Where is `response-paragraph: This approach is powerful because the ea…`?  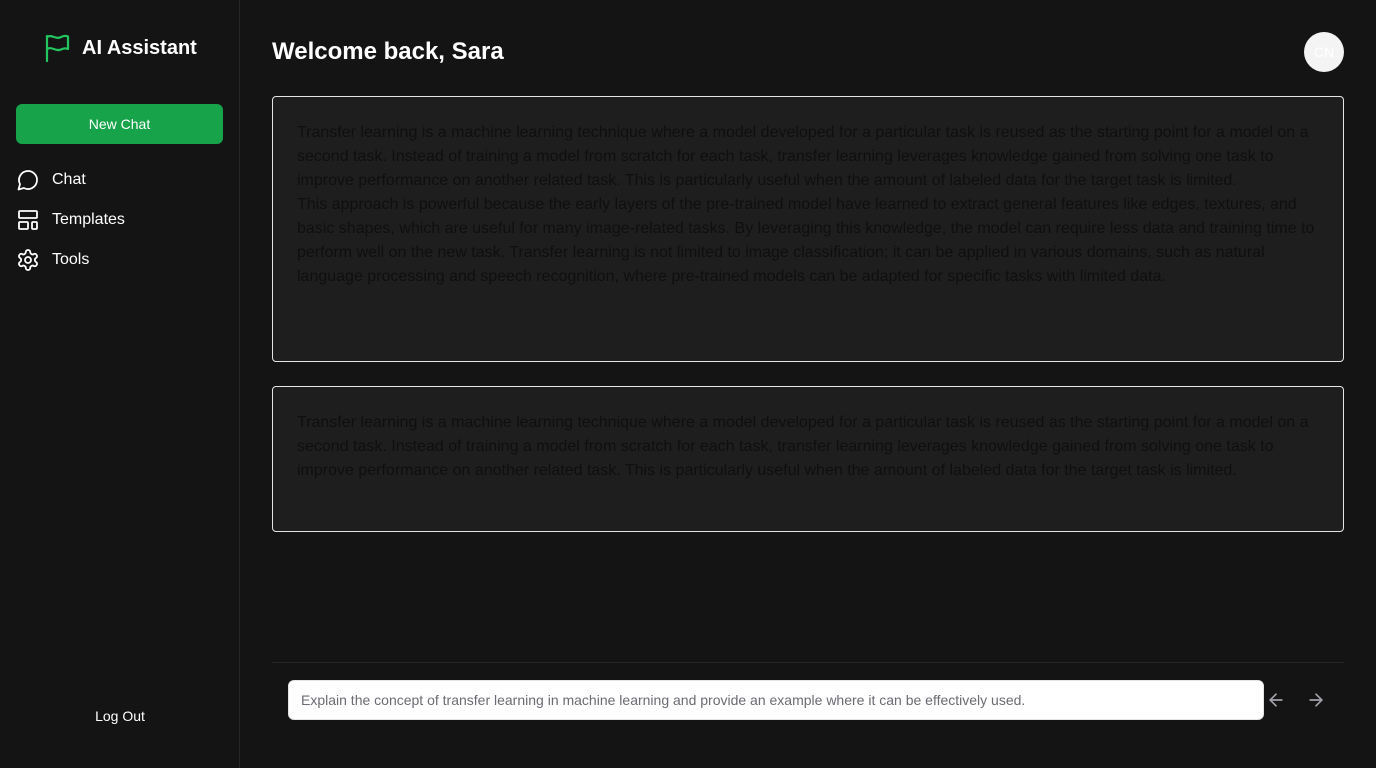
response-paragraph: This approach is powerful because the ea… is located at coordinates (806, 240).